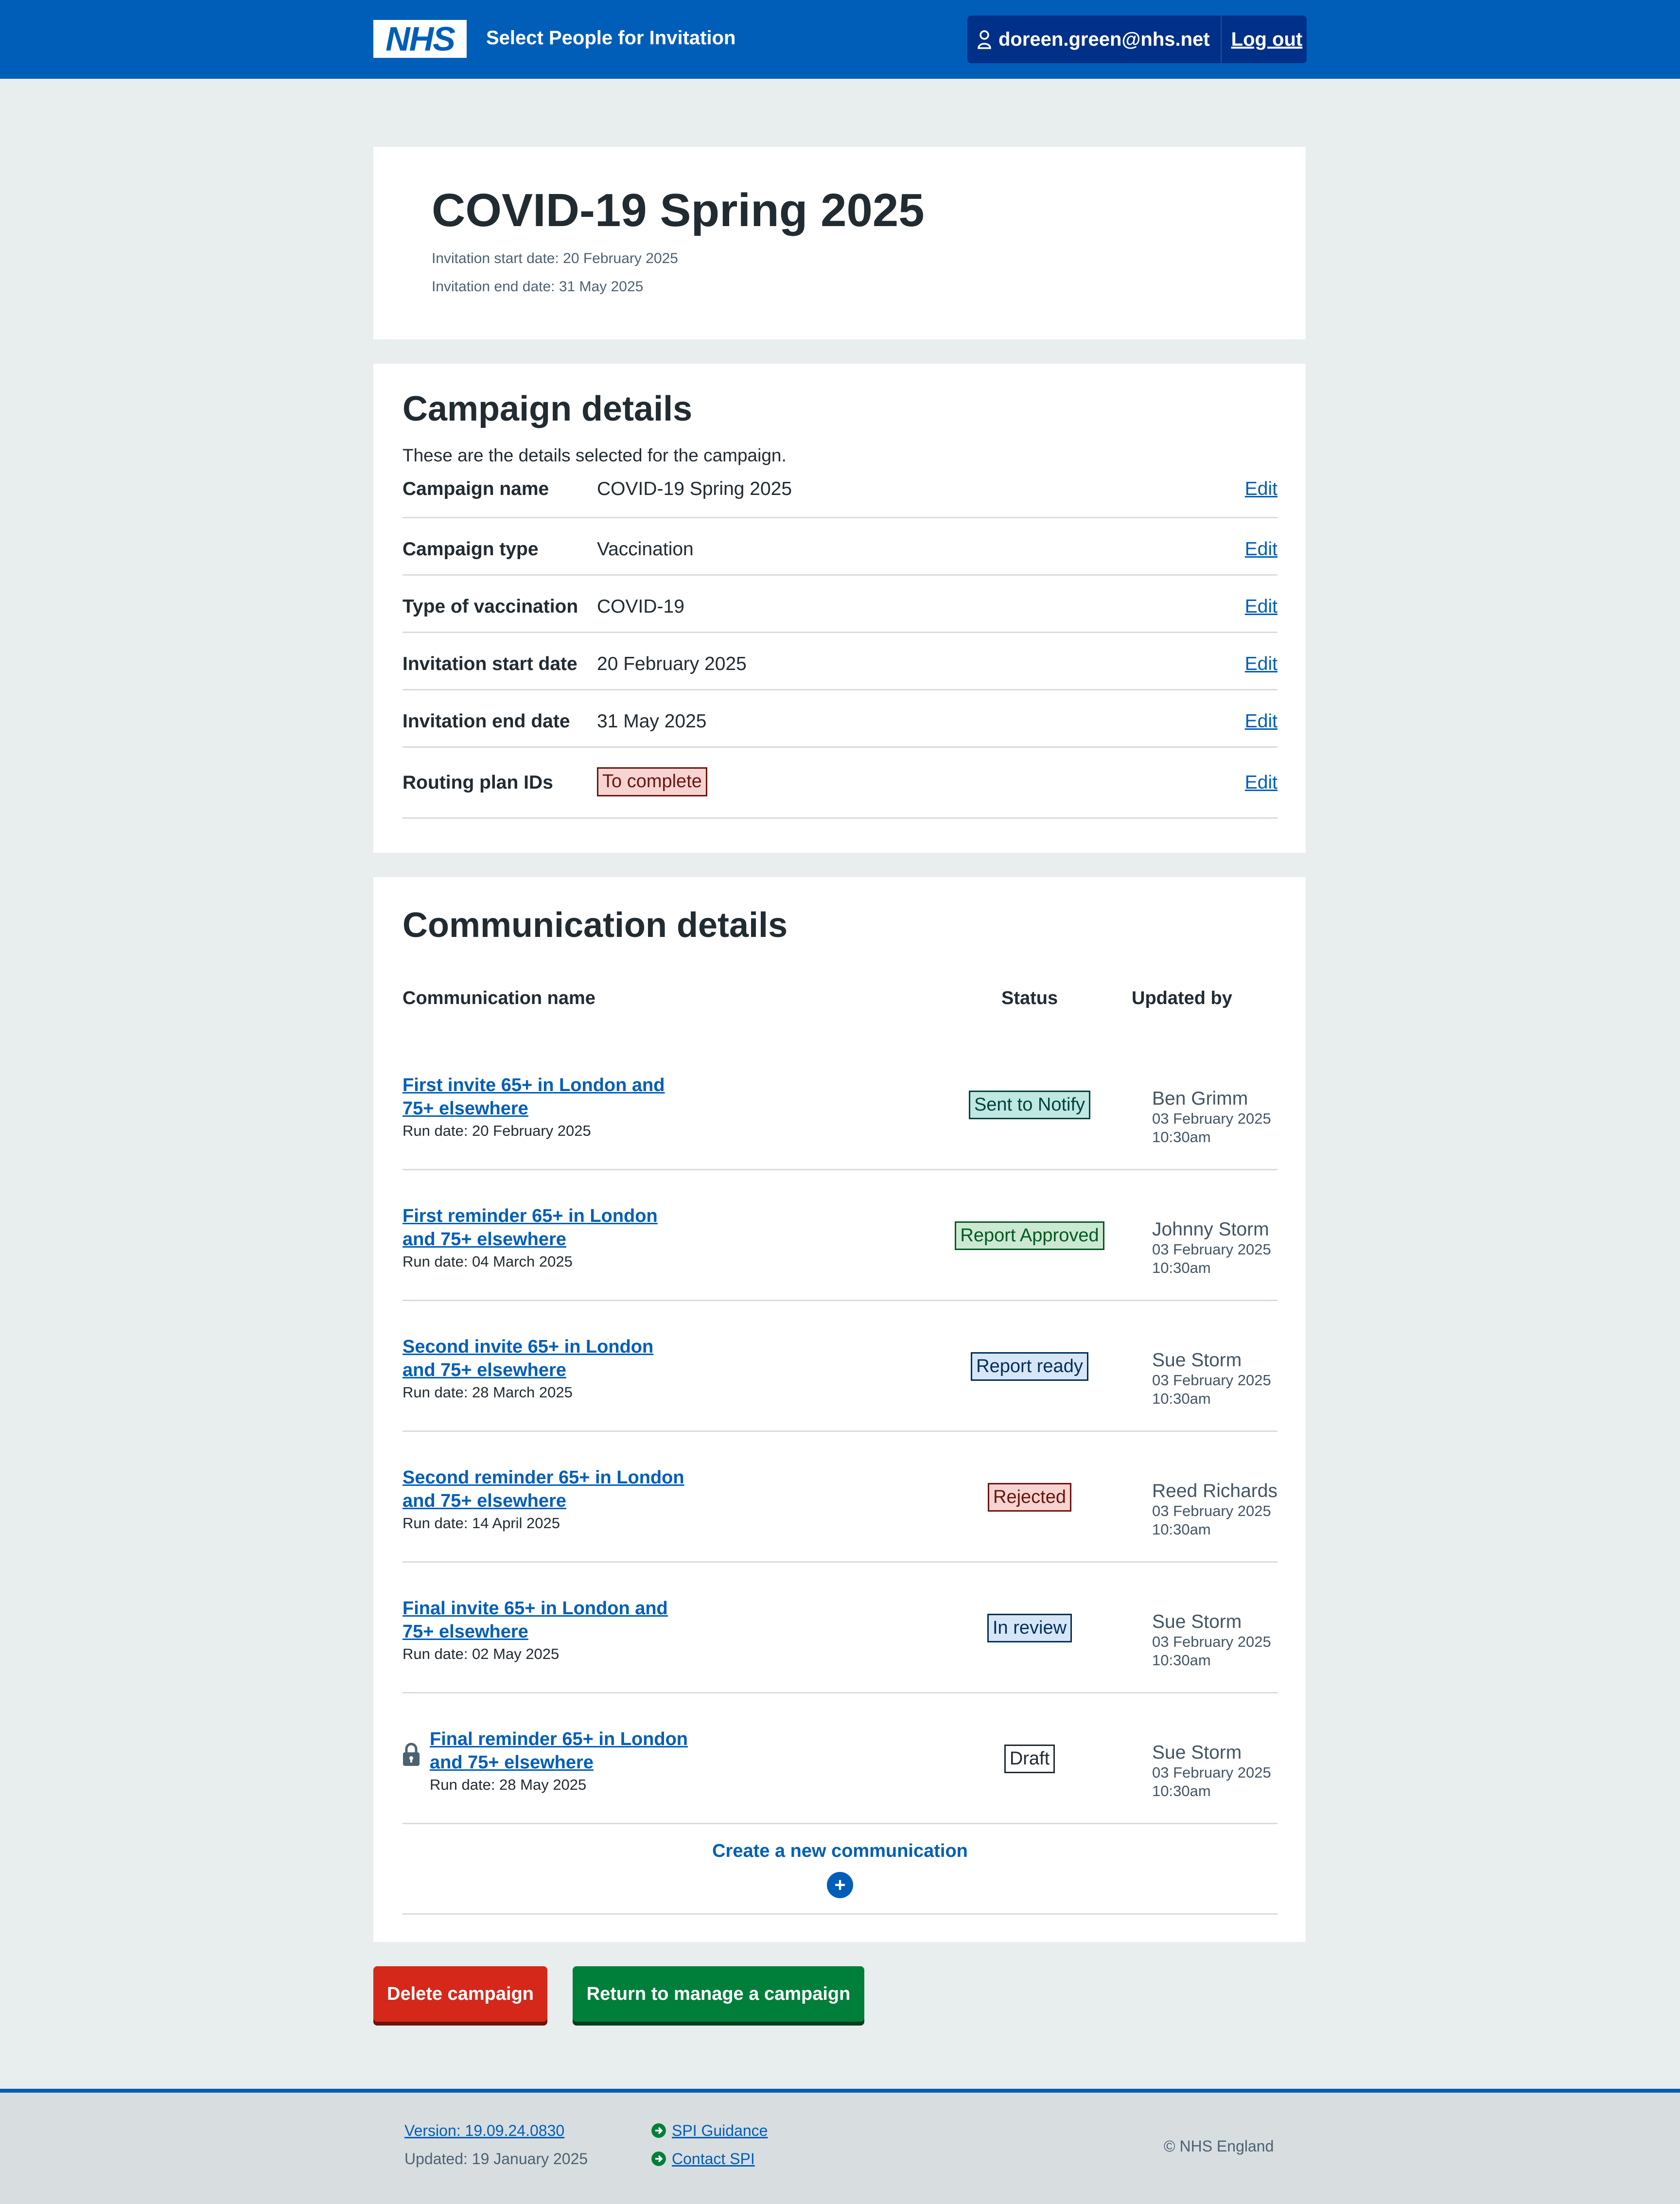  What do you see at coordinates (1261, 550) in the screenshot?
I see `edit-campaign-type-link: Edit` at bounding box center [1261, 550].